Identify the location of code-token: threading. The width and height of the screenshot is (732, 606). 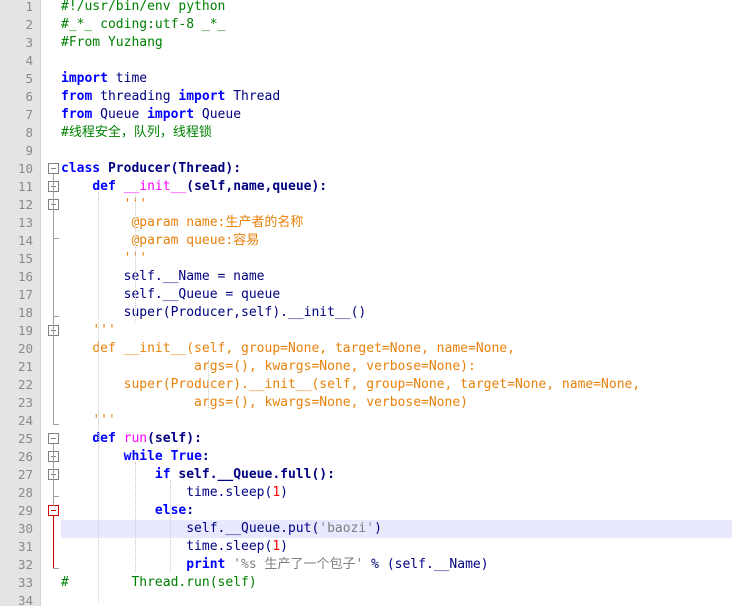
(135, 96).